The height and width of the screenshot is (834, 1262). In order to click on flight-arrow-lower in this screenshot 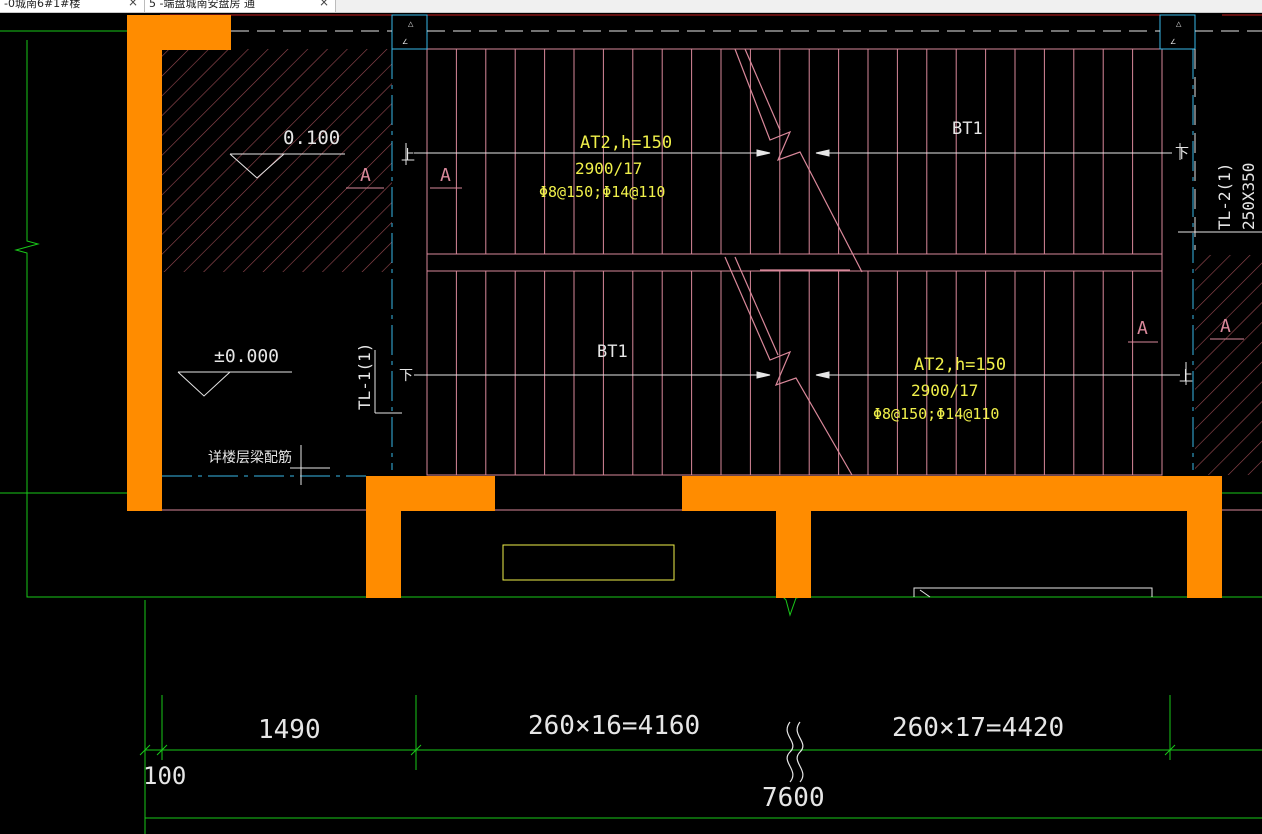, I will do `click(800, 373)`.